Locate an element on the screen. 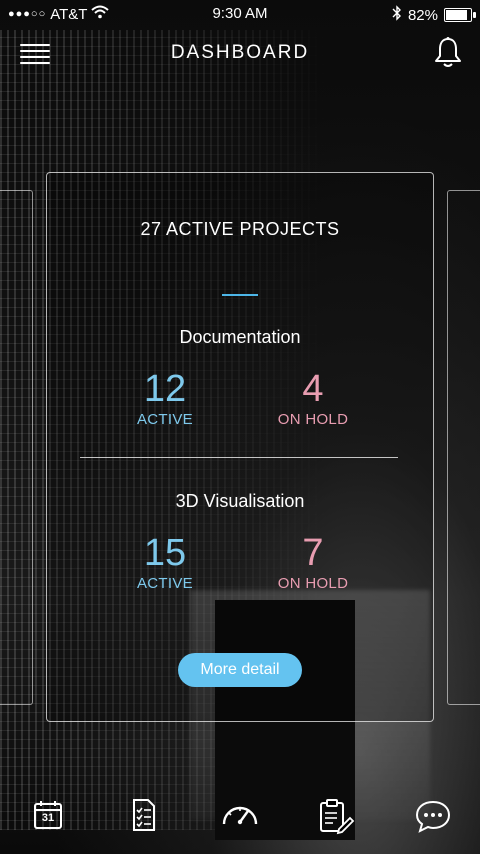 Image resolution: width=480 pixels, height=854 pixels. documentation-on-hold-stat: 4 ON HOLD is located at coordinates (313, 398).